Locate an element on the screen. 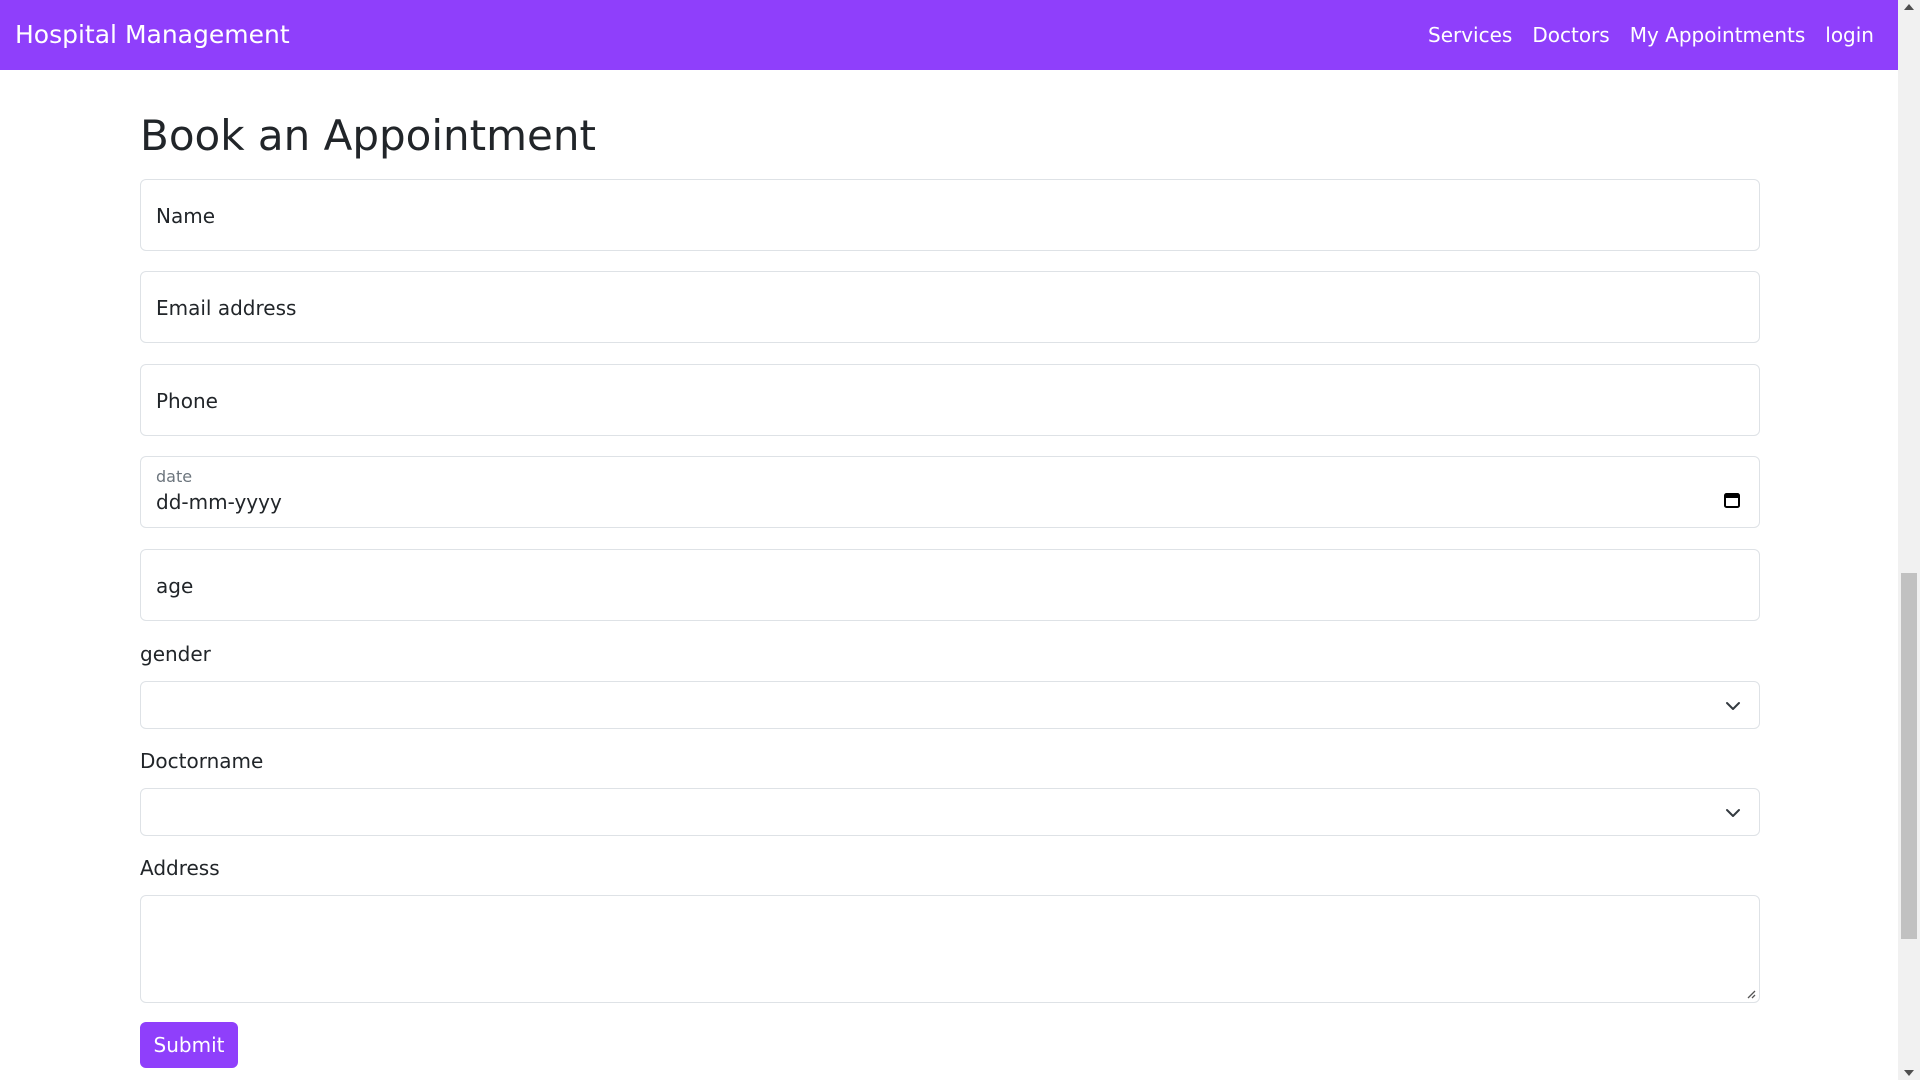  date-field: date dd-mm-yyyy is located at coordinates (950, 492).